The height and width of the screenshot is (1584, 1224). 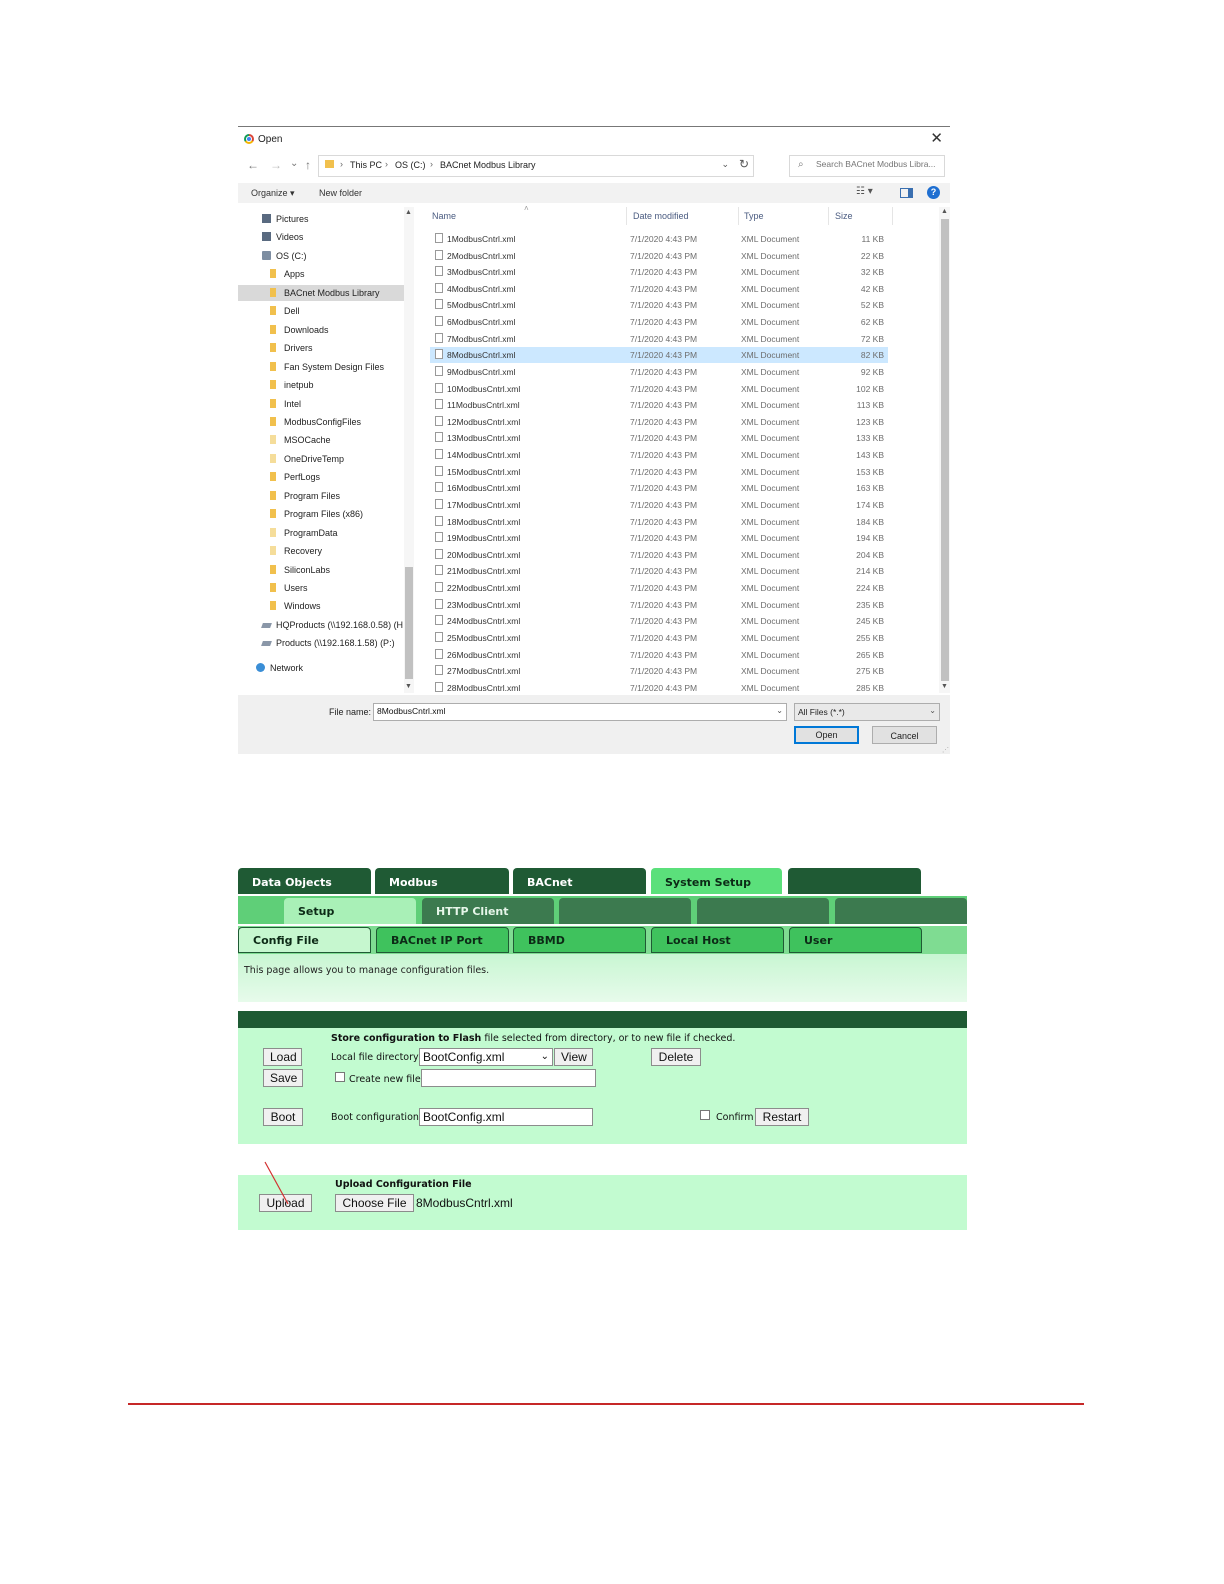 I want to click on breadcrumb-os-c: OS (C:), so click(x=410, y=165).